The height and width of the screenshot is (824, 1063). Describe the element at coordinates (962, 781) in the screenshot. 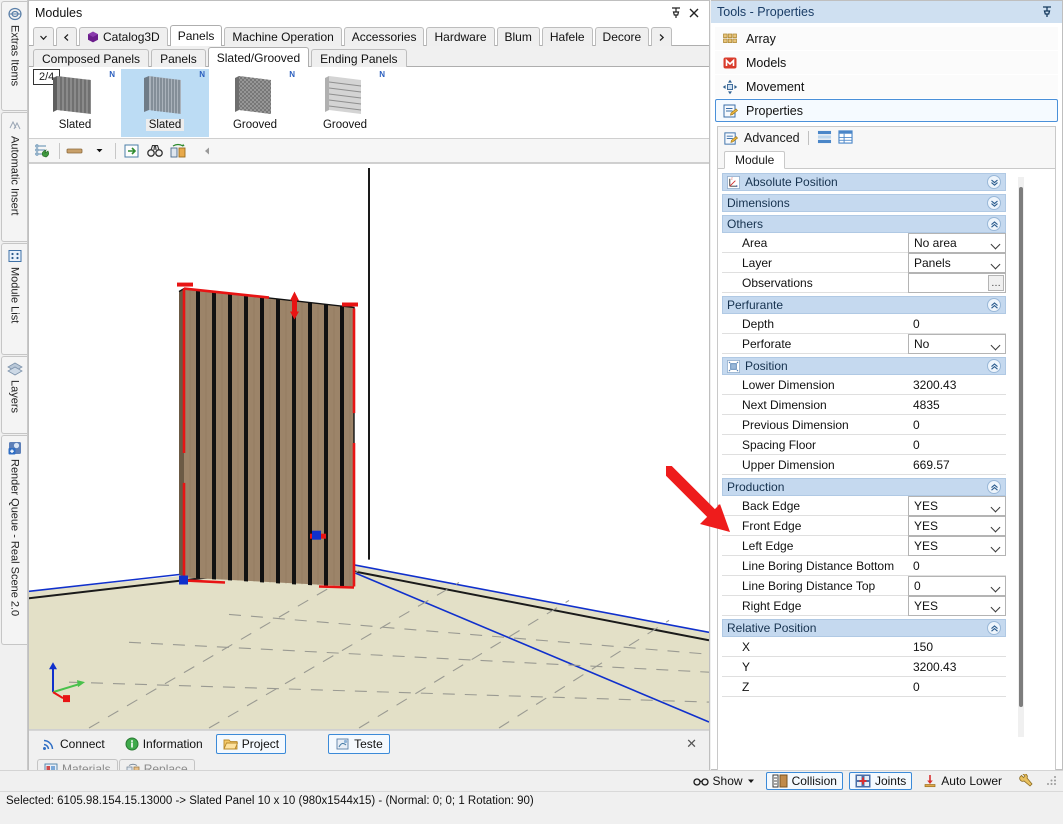

I see `auto-lower-button: Auto Lower` at that location.